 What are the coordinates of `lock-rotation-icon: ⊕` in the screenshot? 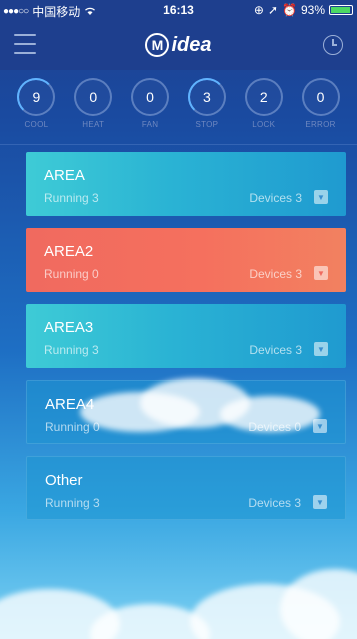 It's located at (258, 10).